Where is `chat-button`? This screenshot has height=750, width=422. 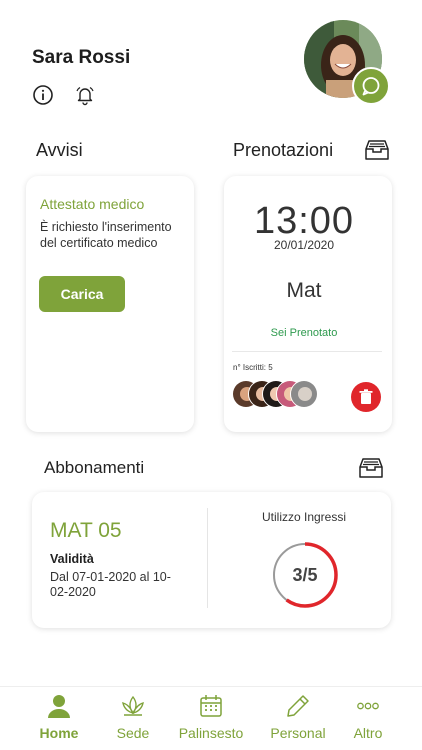
chat-button is located at coordinates (371, 86).